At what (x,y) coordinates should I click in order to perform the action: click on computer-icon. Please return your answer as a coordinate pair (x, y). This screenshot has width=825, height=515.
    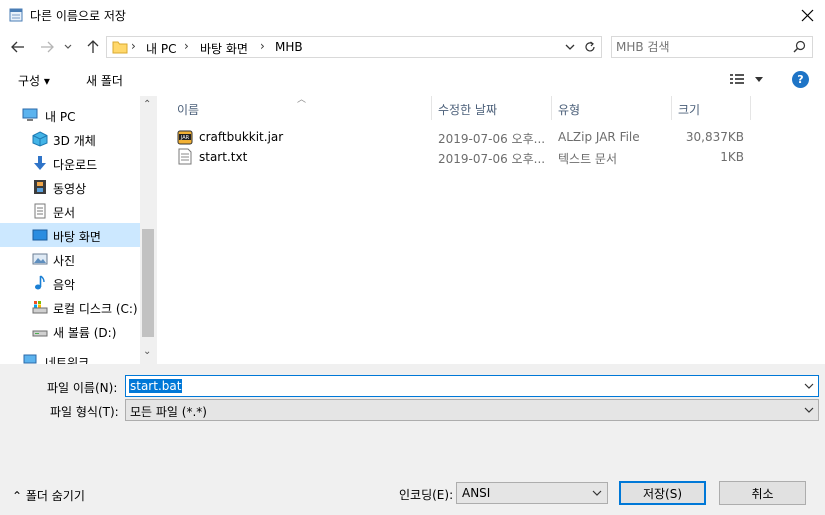
    Looking at the image, I should click on (30, 114).